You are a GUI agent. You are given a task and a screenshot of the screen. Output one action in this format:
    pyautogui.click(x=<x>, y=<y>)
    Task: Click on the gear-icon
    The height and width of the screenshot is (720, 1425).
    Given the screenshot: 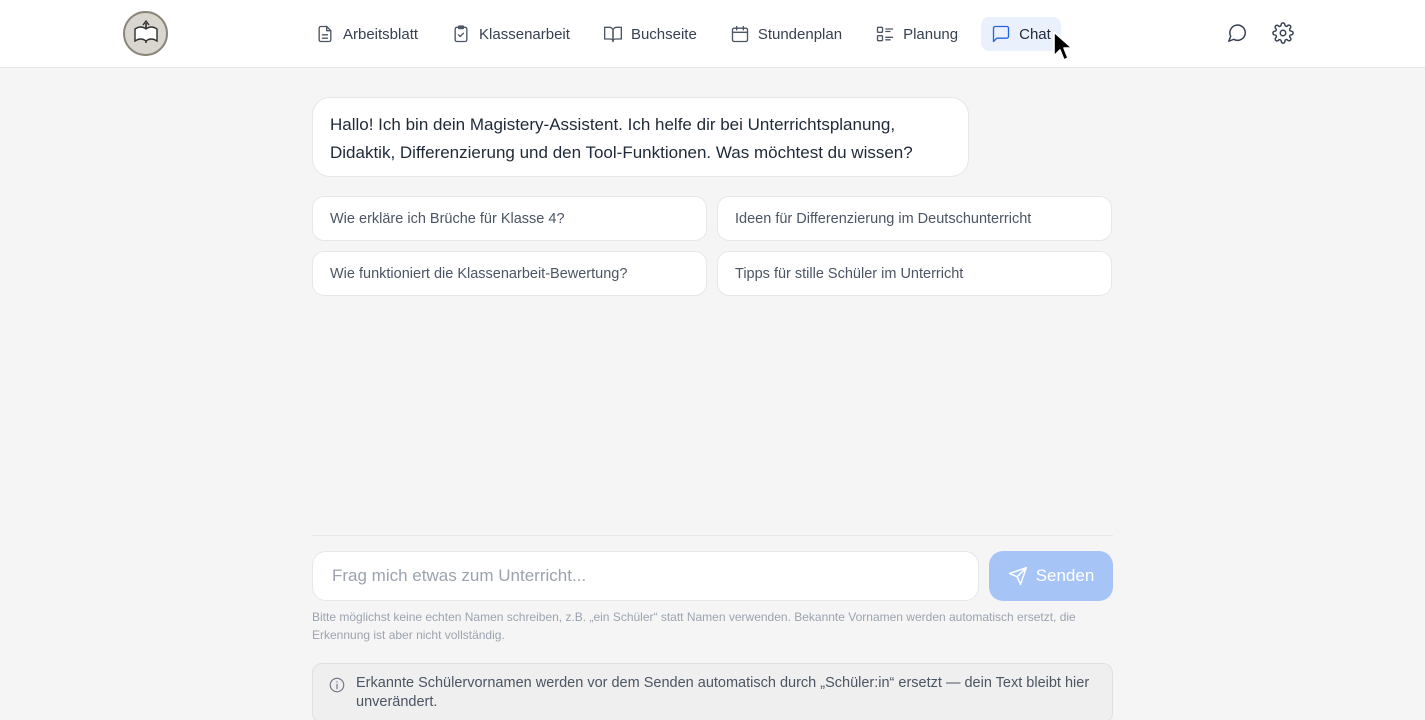 What is the action you would take?
    pyautogui.click(x=1283, y=33)
    